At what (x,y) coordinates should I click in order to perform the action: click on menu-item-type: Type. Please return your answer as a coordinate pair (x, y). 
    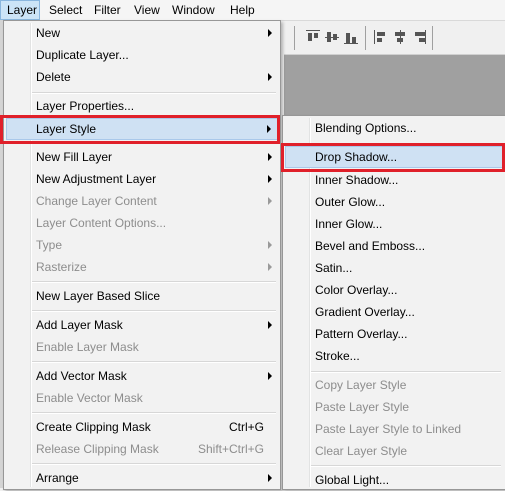
    Looking at the image, I should click on (142, 245).